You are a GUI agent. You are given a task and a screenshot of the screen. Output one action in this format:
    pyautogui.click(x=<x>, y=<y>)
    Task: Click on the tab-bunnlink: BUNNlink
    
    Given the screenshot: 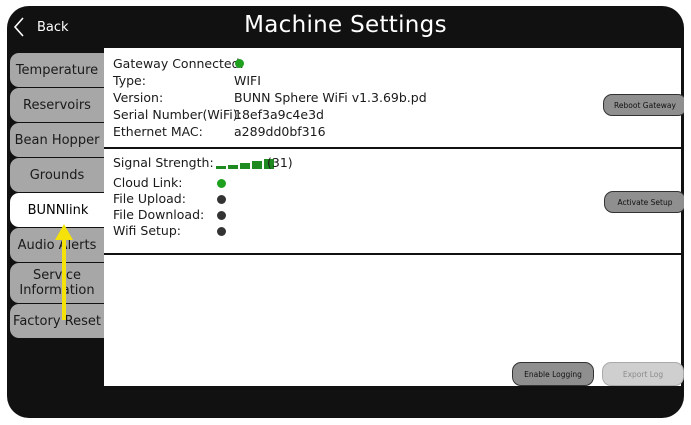 What is the action you would take?
    pyautogui.click(x=58, y=210)
    